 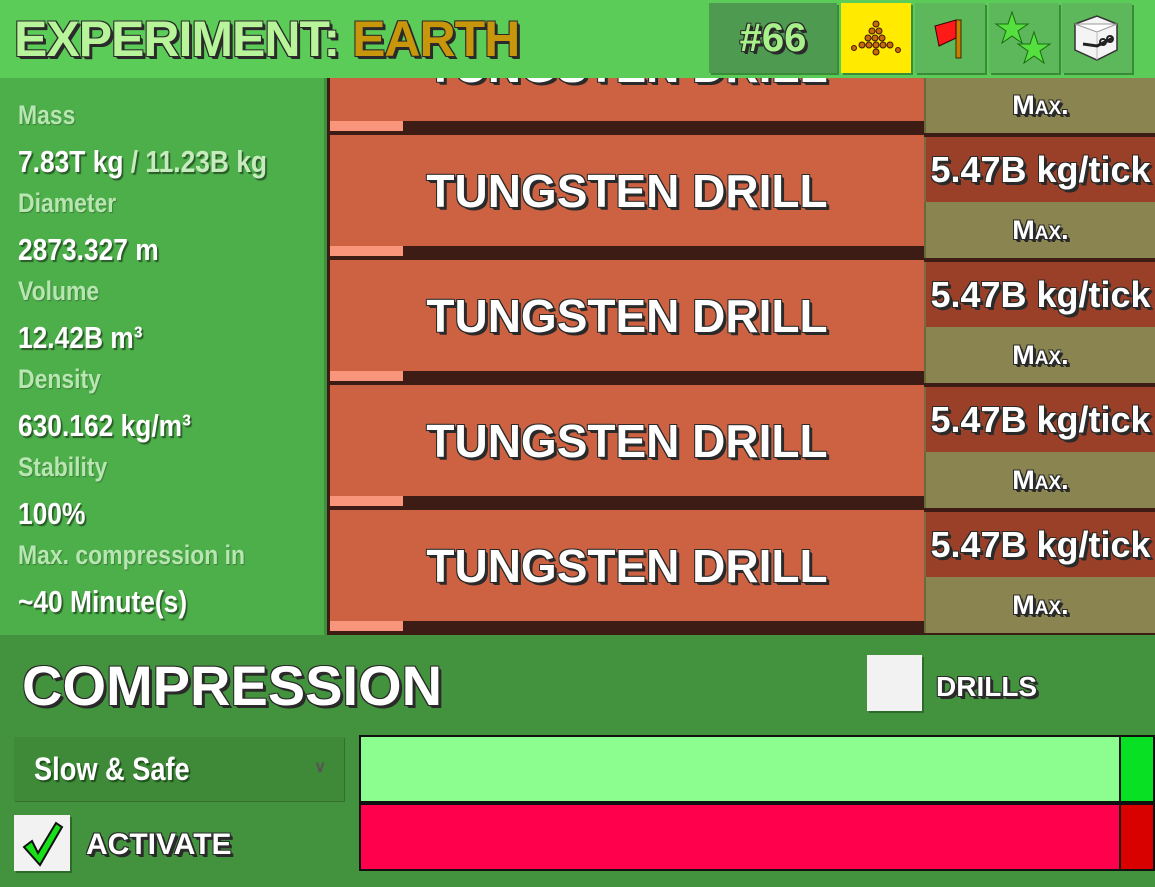 What do you see at coordinates (1136, 837) in the screenshot?
I see `danger-bar-handle` at bounding box center [1136, 837].